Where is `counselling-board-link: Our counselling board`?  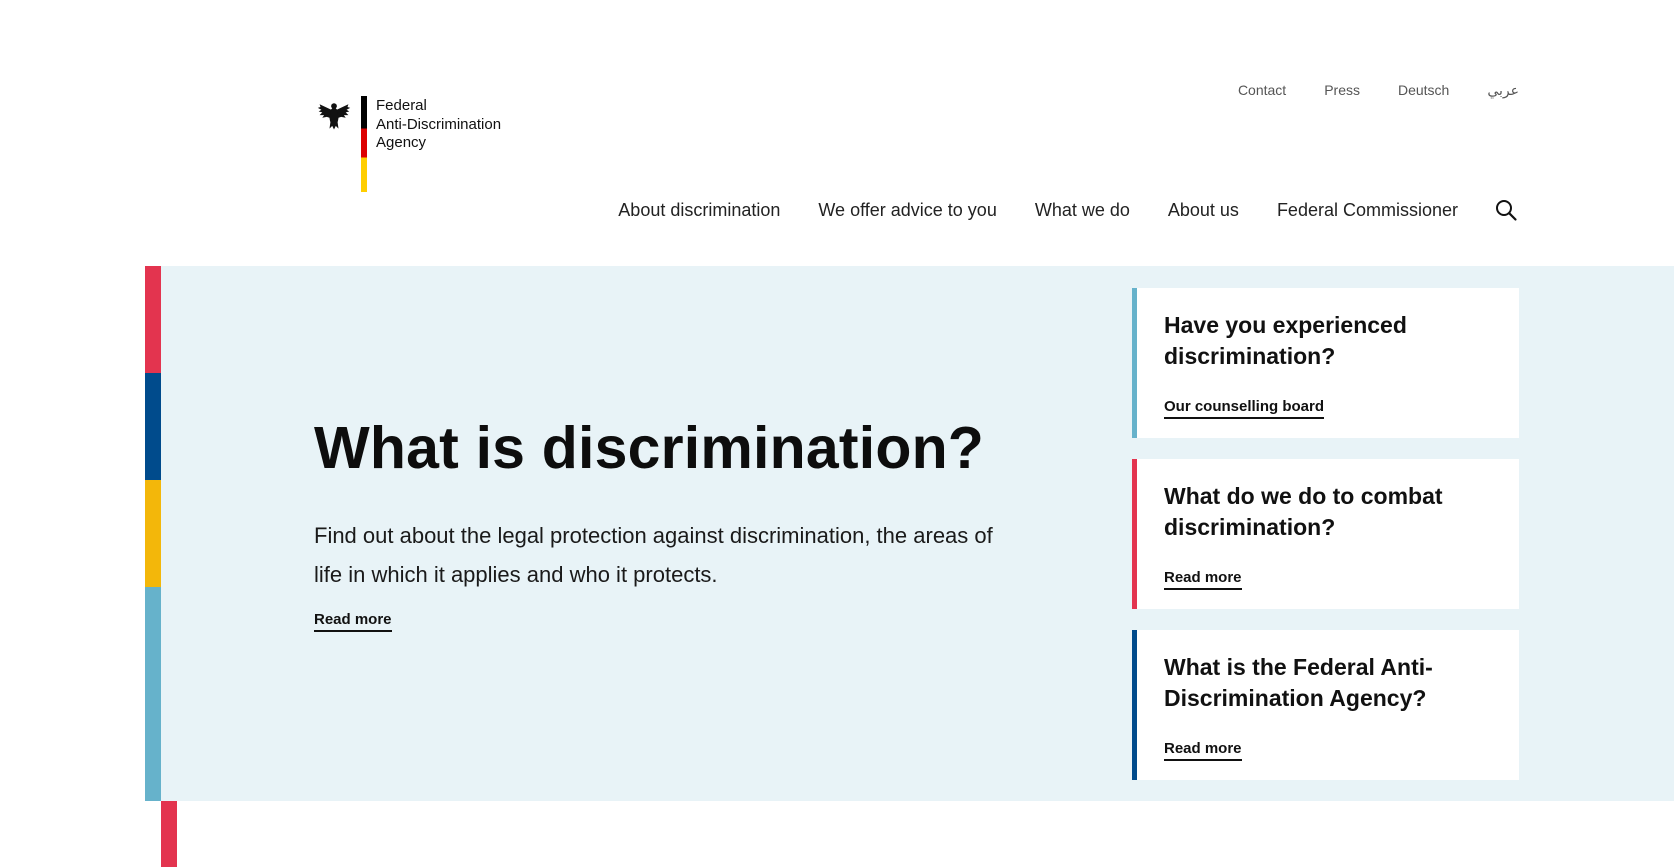 counselling-board-link: Our counselling board is located at coordinates (1244, 408).